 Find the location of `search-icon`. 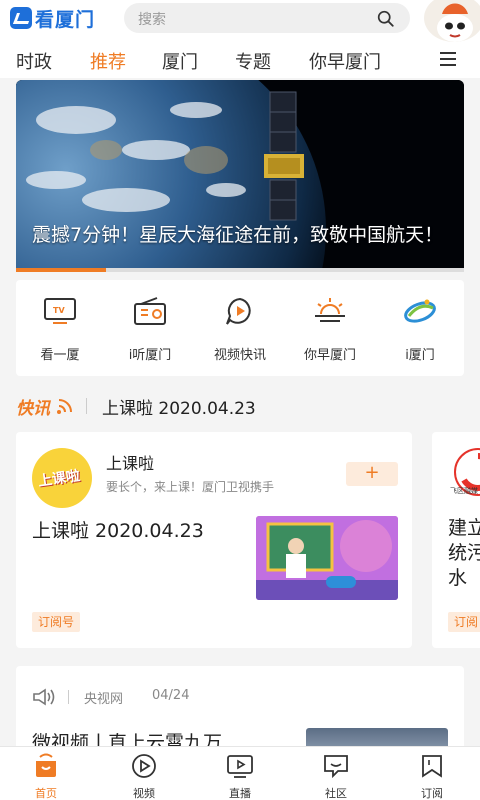

search-icon is located at coordinates (385, 18).